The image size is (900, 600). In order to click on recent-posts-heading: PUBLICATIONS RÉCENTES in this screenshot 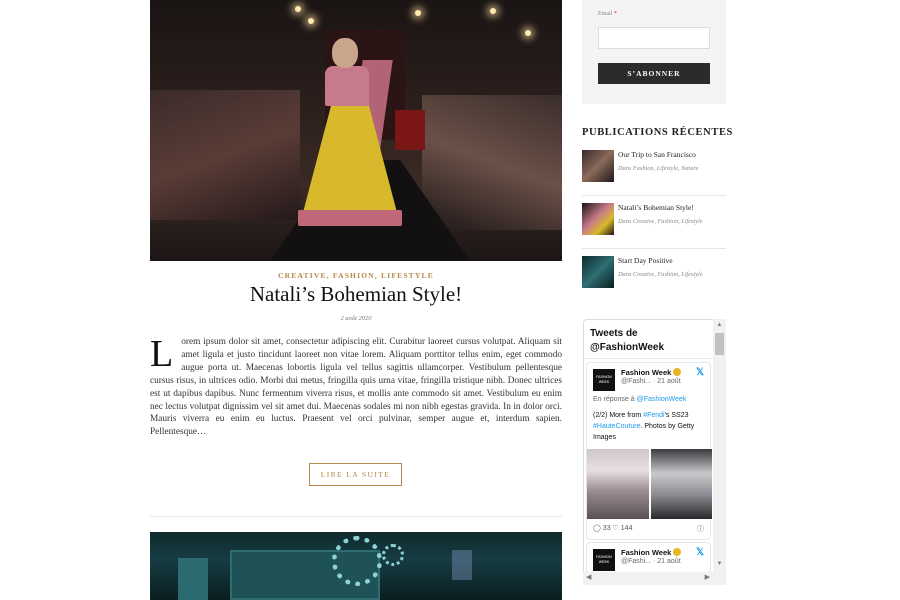, I will do `click(657, 132)`.